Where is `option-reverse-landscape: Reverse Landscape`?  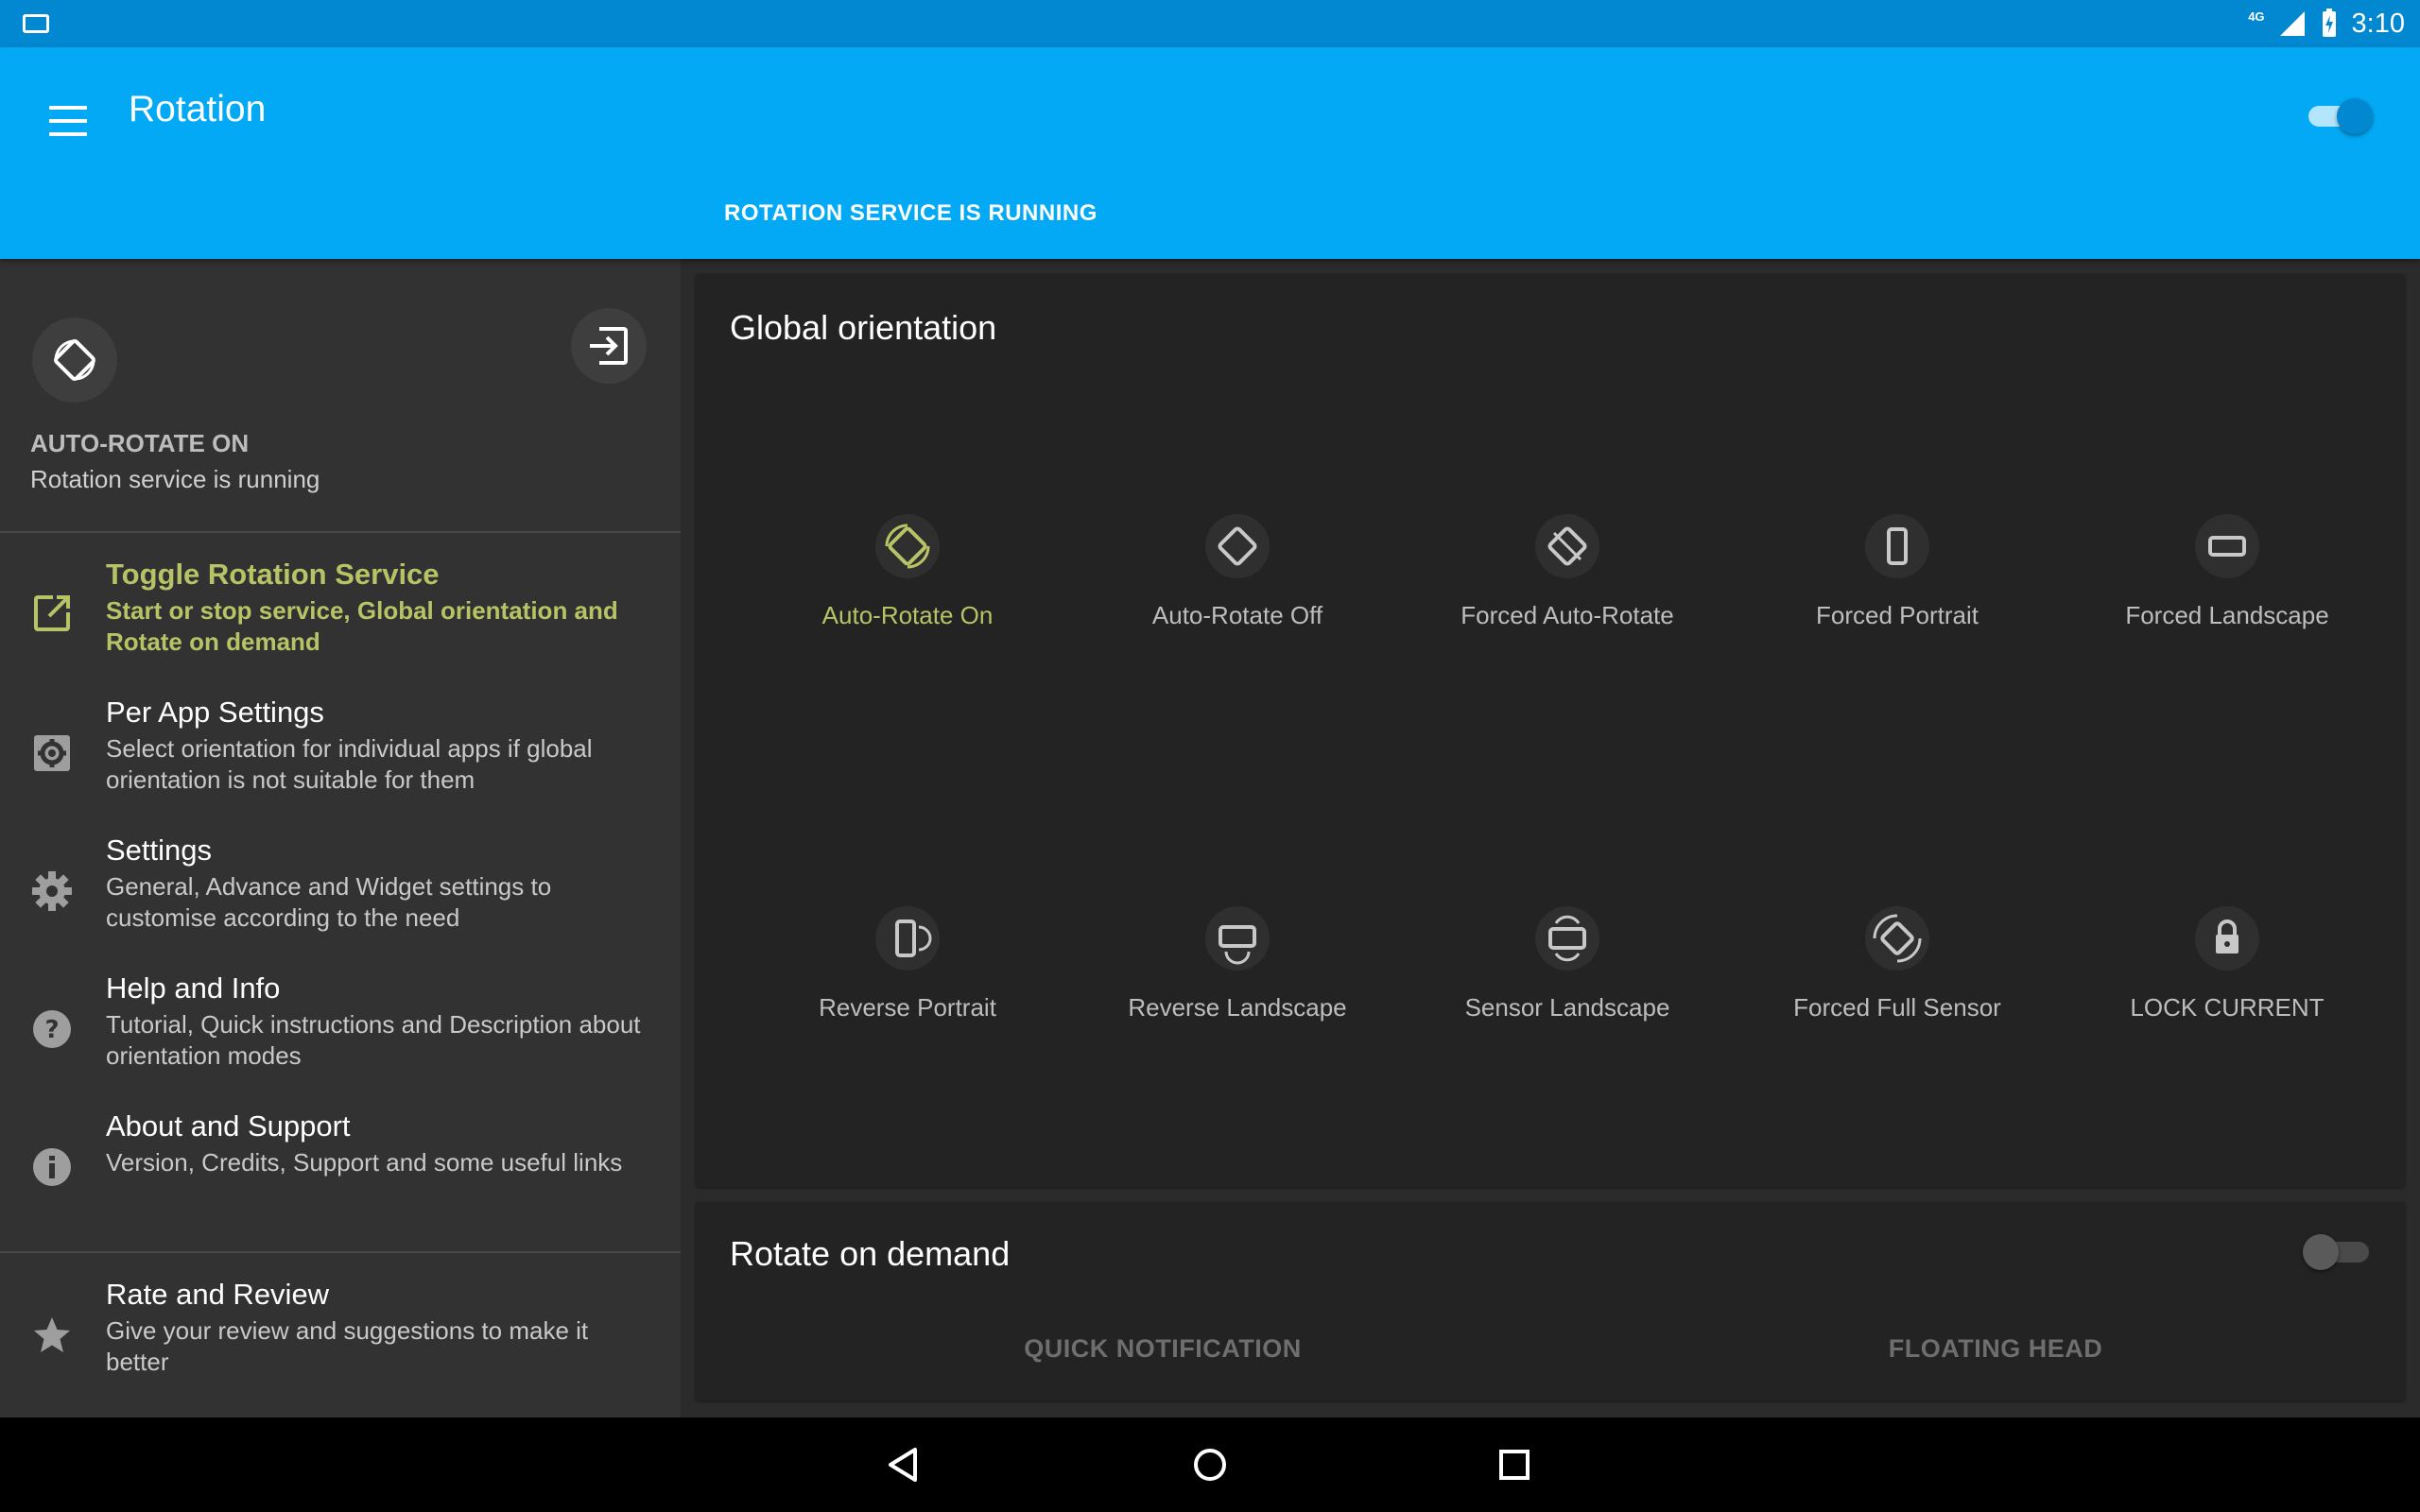 option-reverse-landscape: Reverse Landscape is located at coordinates (1238, 968).